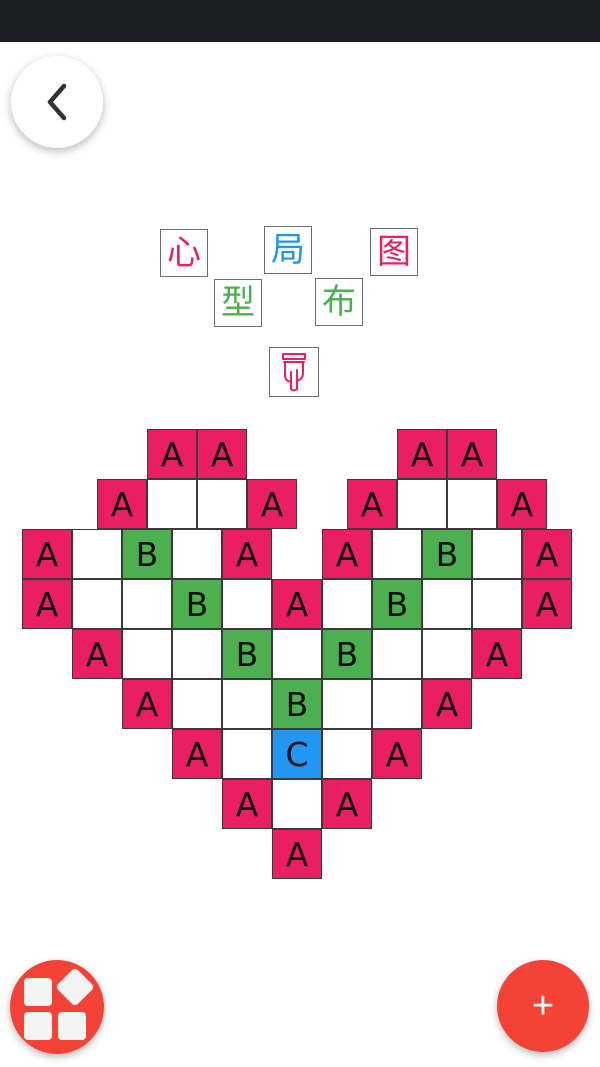 Image resolution: width=600 pixels, height=1067 pixels. Describe the element at coordinates (297, 754) in the screenshot. I see `grid-cell: C` at that location.